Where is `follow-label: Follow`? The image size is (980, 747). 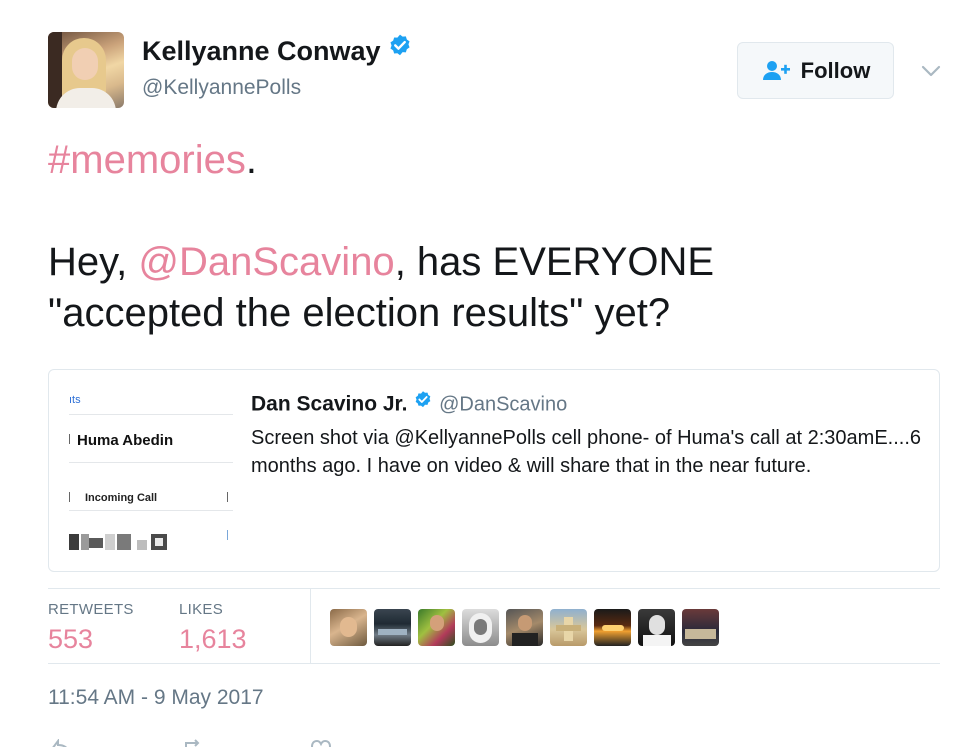
follow-label: Follow is located at coordinates (835, 70).